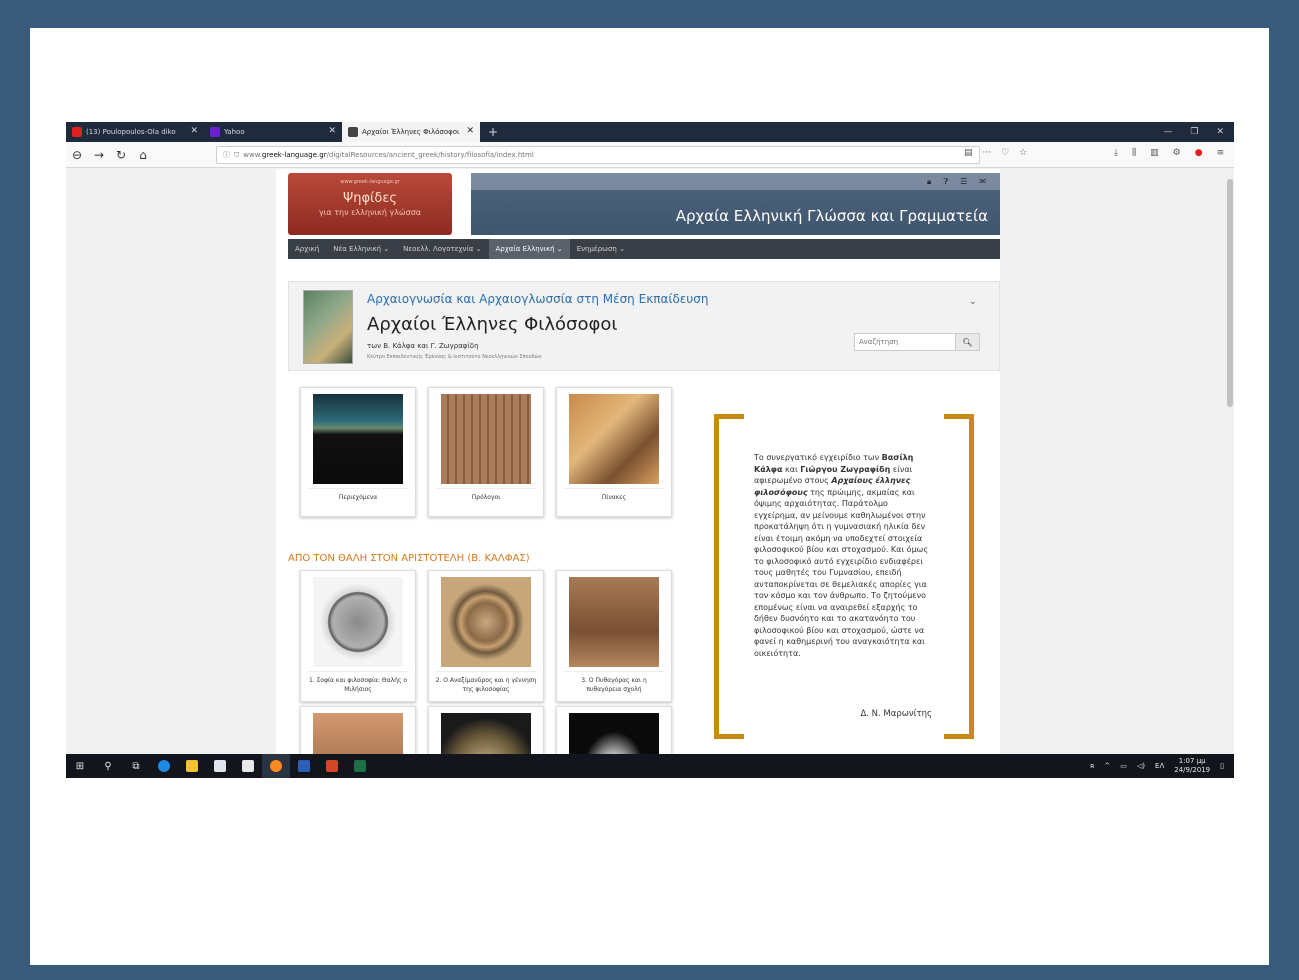 The height and width of the screenshot is (980, 1299). I want to click on nav-item-literature: Νεοελλ. Λογοτεχνία ⌄, so click(442, 249).